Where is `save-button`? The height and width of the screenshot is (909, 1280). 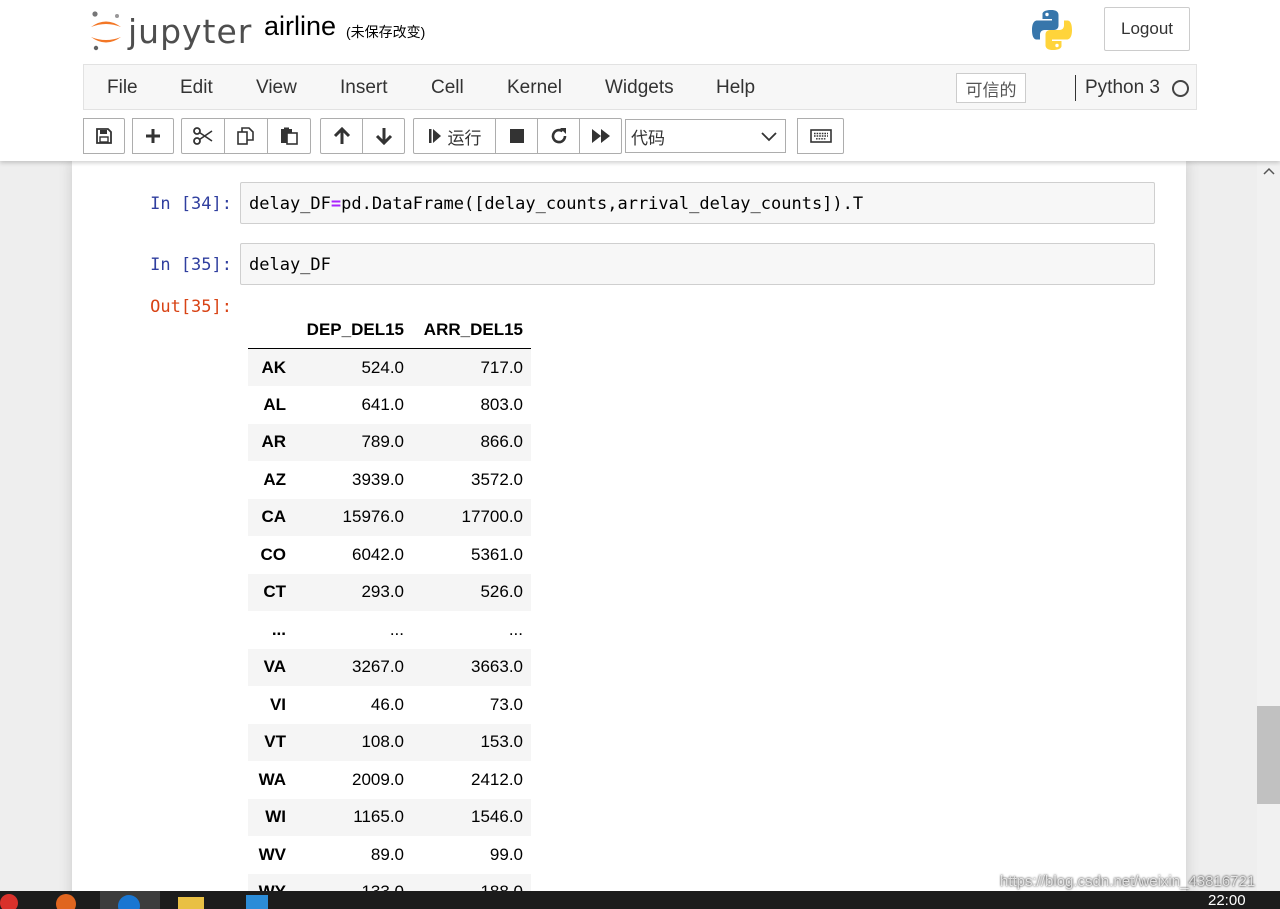
save-button is located at coordinates (104, 136).